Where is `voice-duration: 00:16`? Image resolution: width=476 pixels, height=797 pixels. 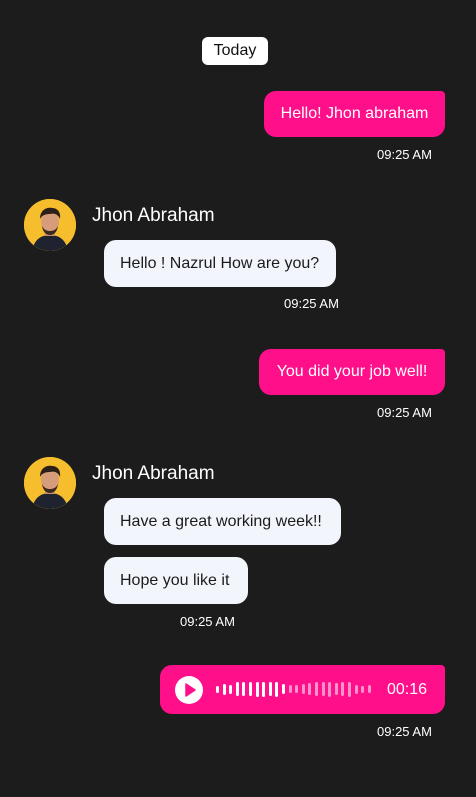
voice-duration: 00:16 is located at coordinates (406, 689).